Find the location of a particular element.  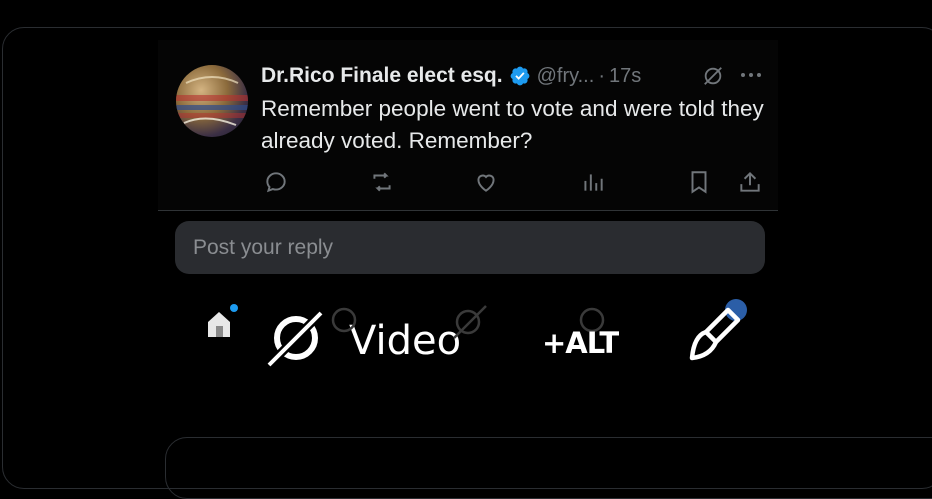

avatar is located at coordinates (212, 101).